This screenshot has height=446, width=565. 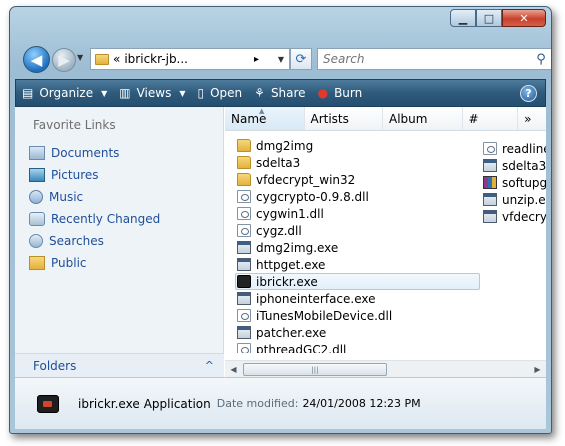 I want to click on scroll-left-icon: ◀, so click(x=233, y=369).